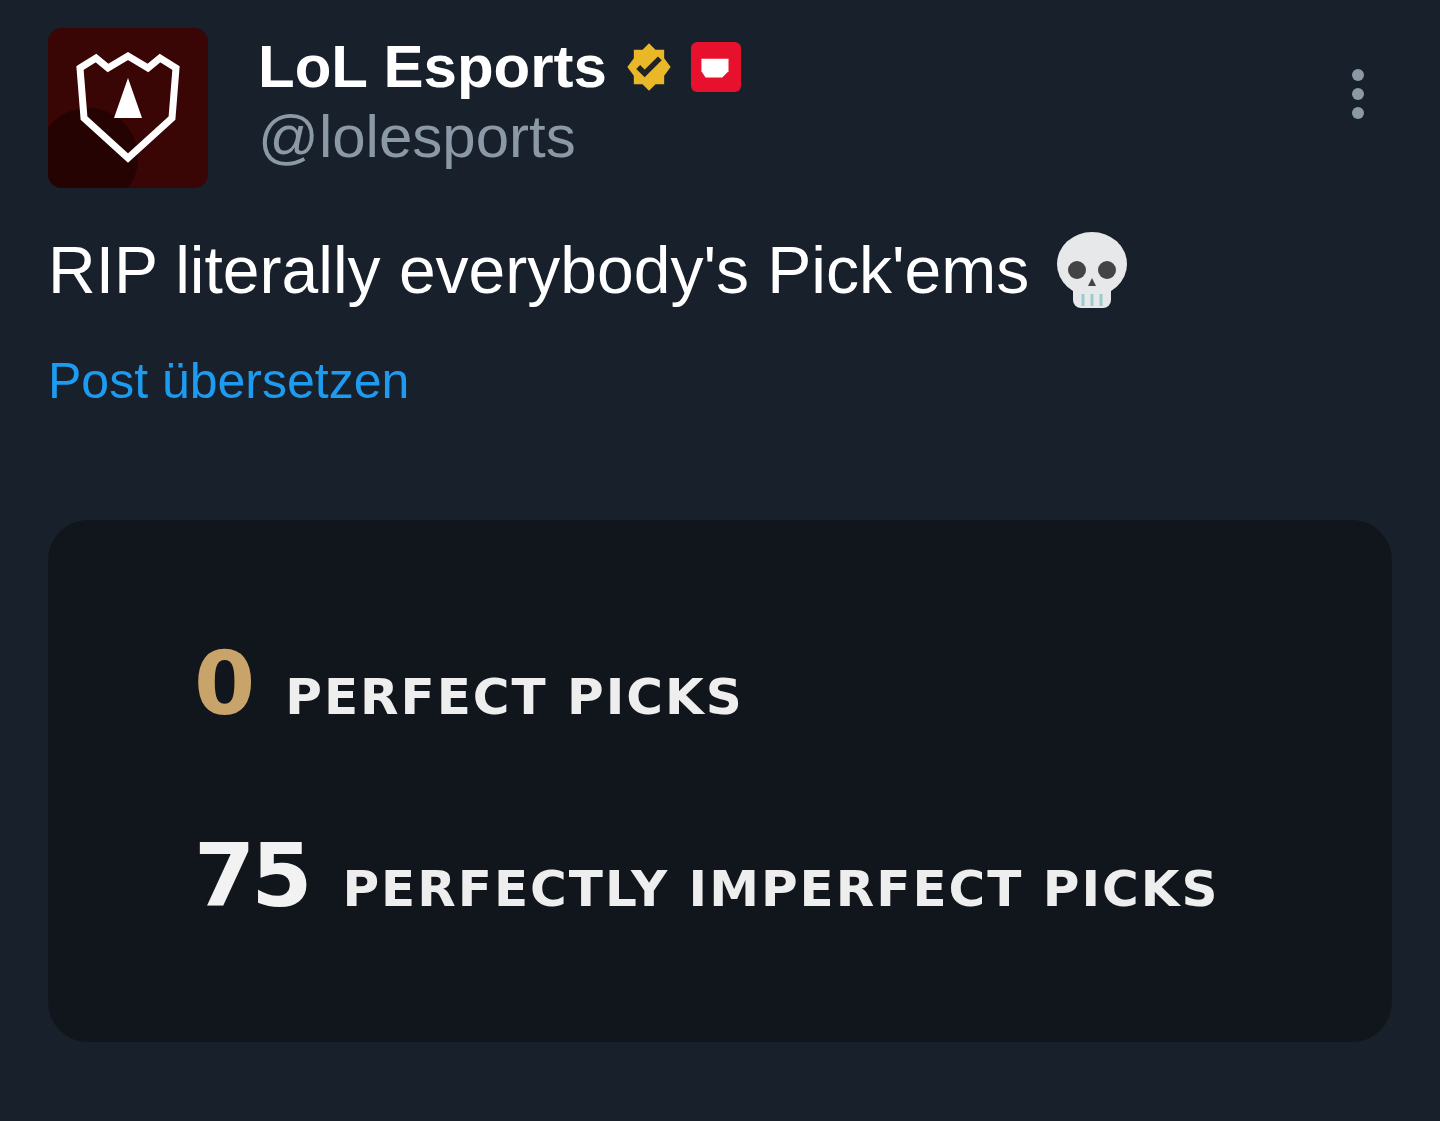  What do you see at coordinates (781, 889) in the screenshot?
I see `stat-label: PERFECTLY IMPERFECT PICKS` at bounding box center [781, 889].